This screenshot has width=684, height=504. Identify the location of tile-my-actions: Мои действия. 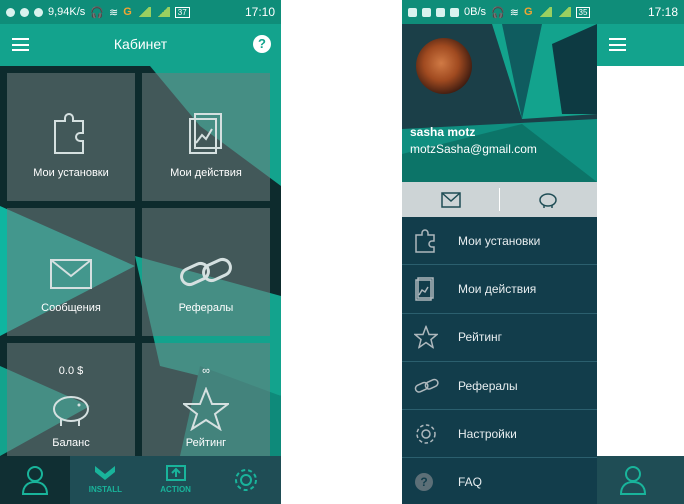
(206, 137).